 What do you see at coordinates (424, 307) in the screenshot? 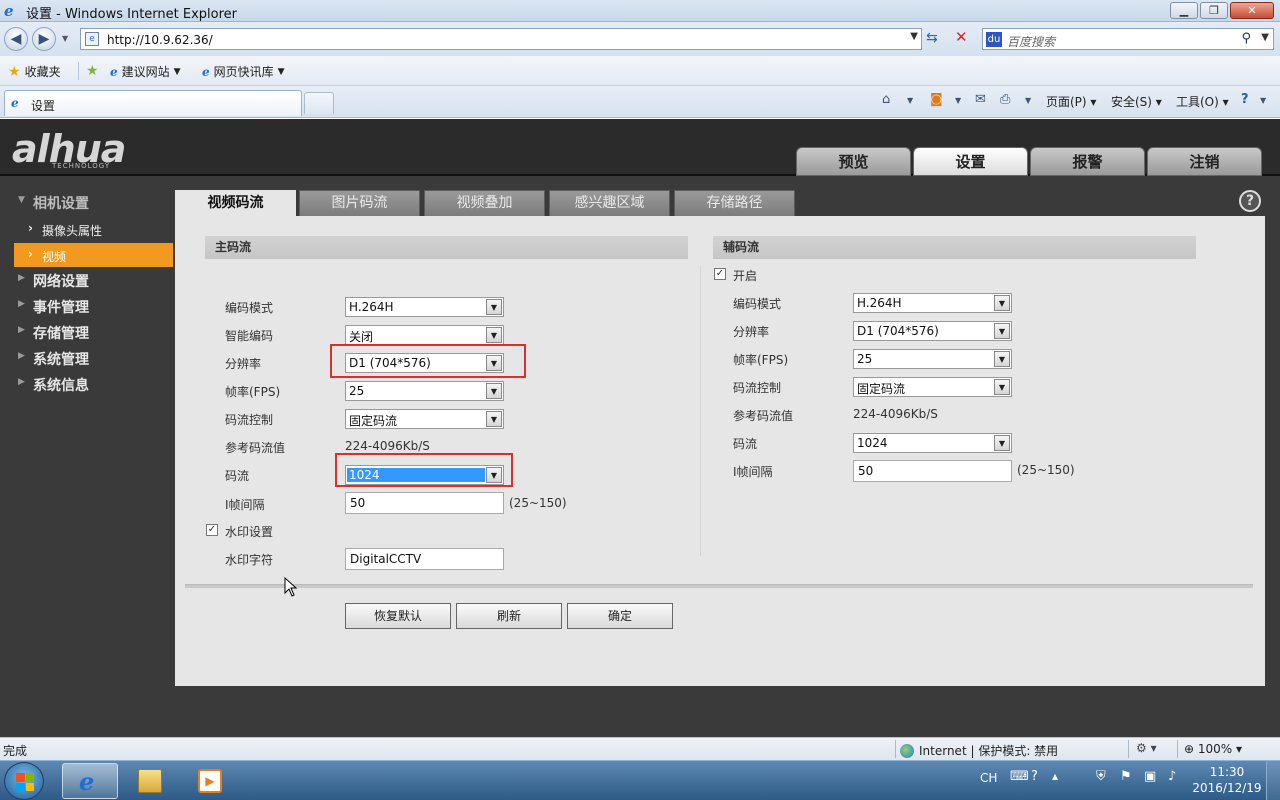
I see `main-encode-mode-select: H.264H ▼` at bounding box center [424, 307].